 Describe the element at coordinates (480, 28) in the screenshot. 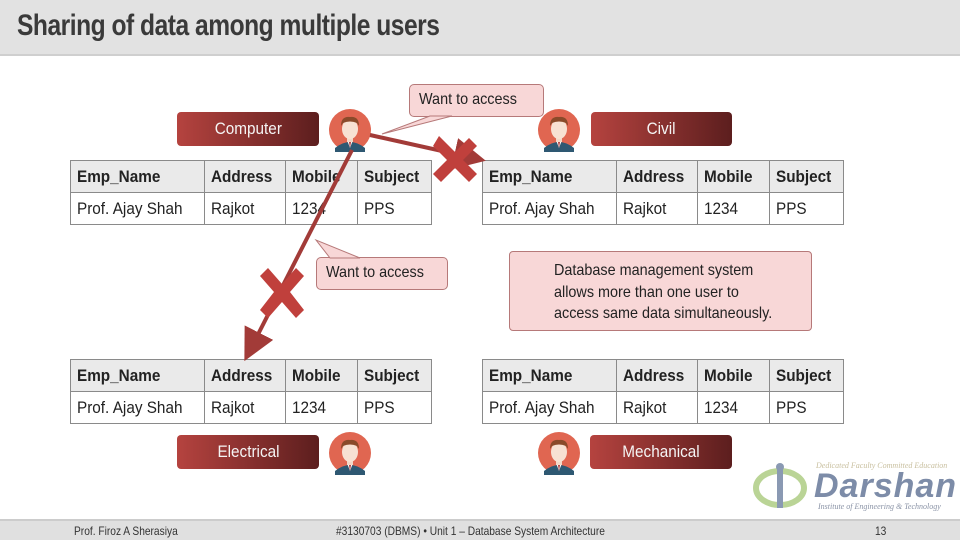

I see `slide-header: Sharing of data among multiple users` at that location.